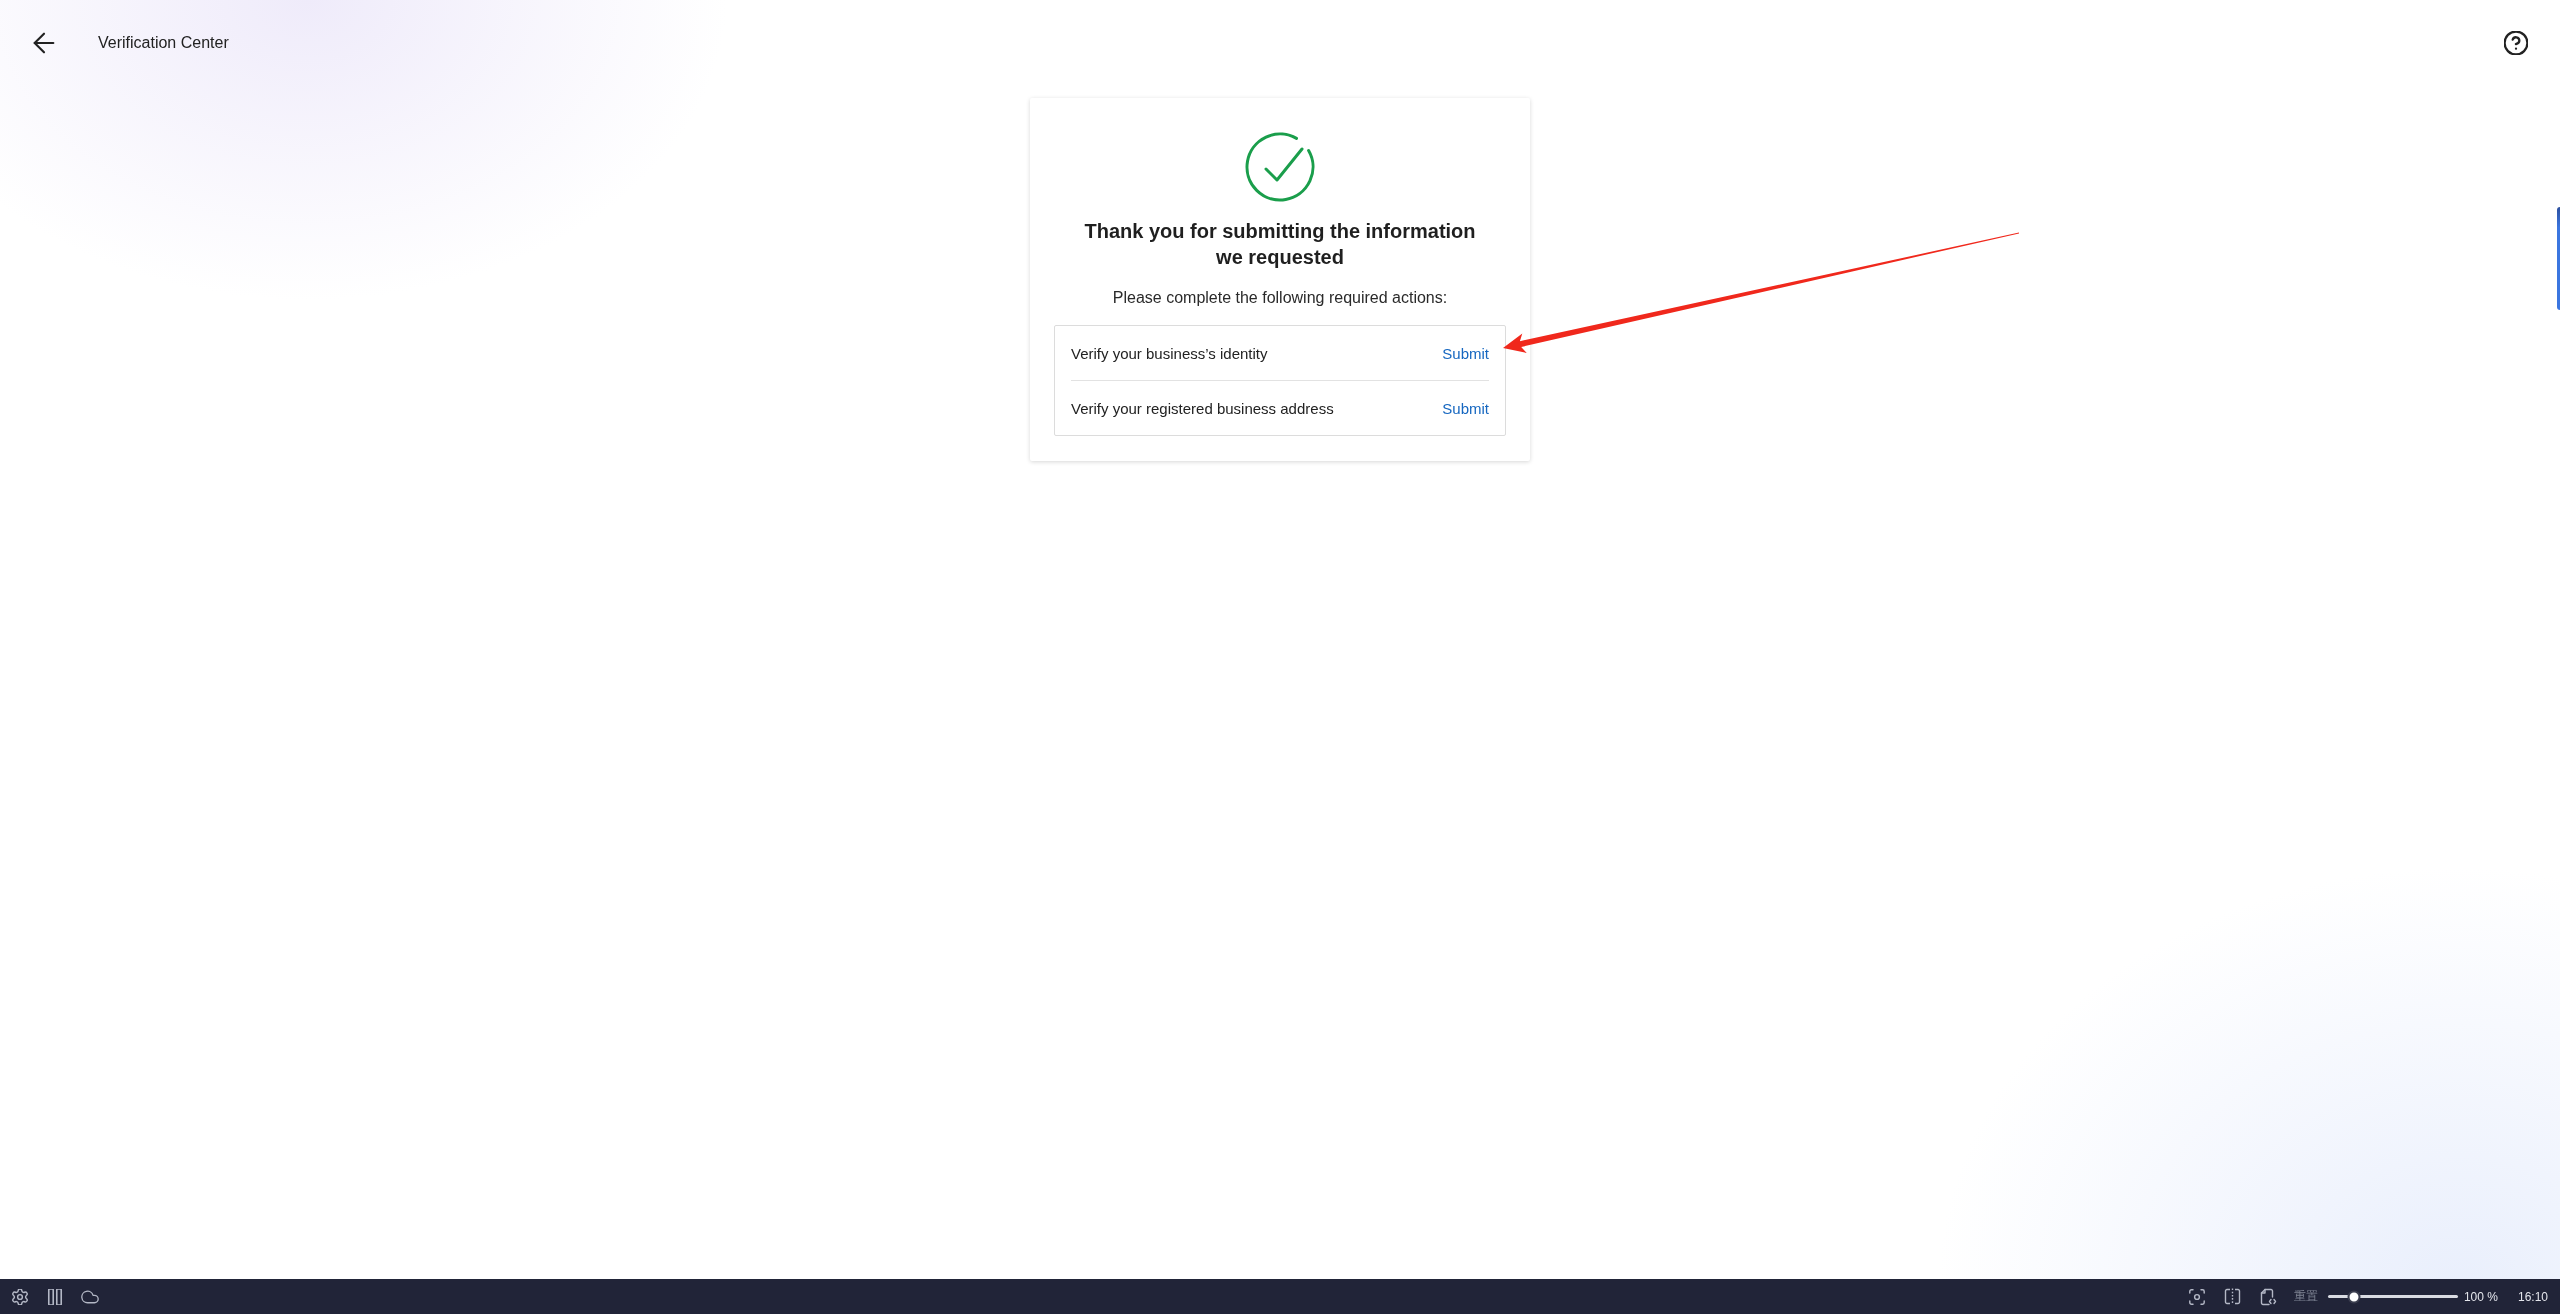  I want to click on pause-button, so click(55, 1296).